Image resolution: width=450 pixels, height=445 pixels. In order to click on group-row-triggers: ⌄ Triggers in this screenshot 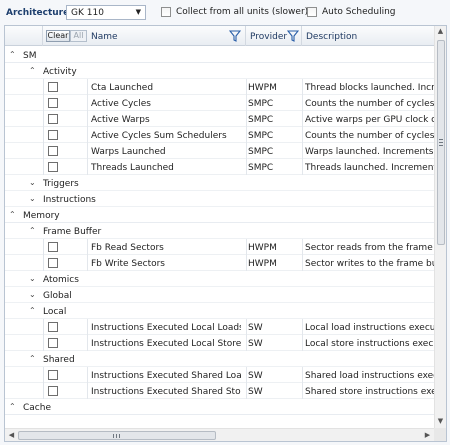, I will do `click(220, 183)`.